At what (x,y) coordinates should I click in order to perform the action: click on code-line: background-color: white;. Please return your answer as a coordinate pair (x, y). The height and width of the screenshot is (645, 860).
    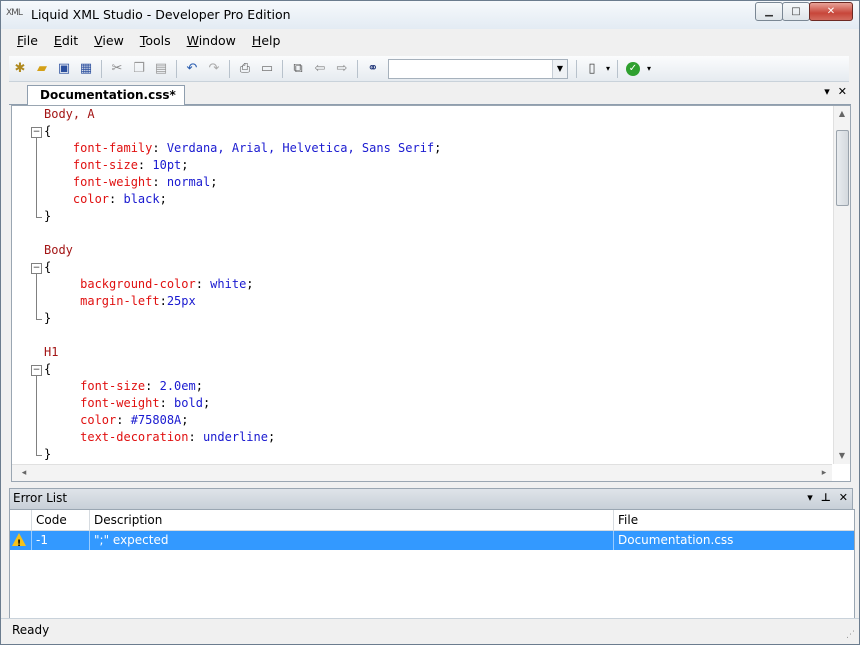
    Looking at the image, I should click on (148, 284).